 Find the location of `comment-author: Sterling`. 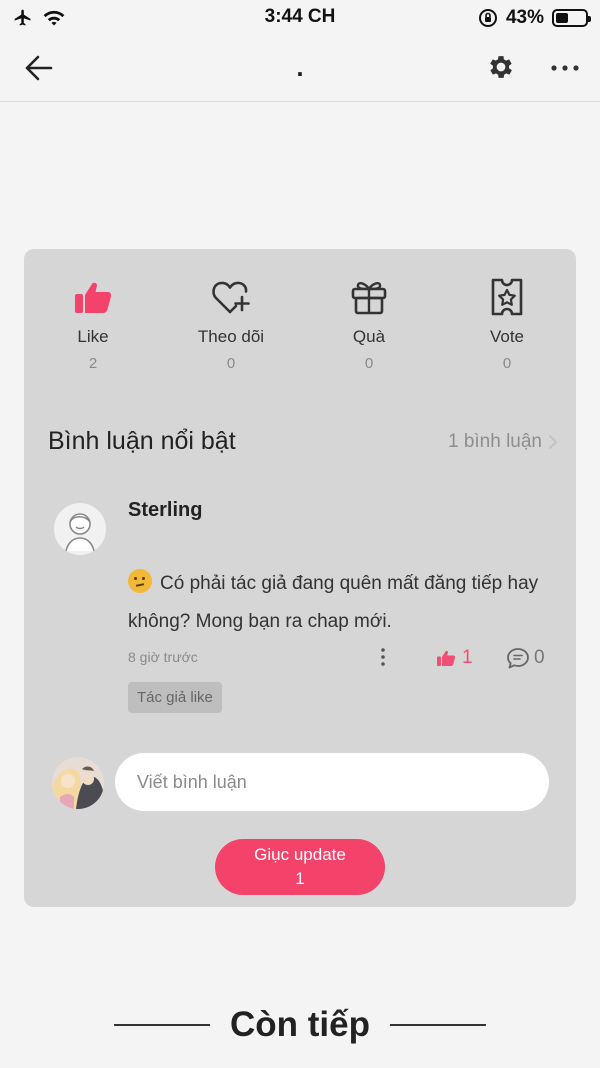

comment-author: Sterling is located at coordinates (165, 510).